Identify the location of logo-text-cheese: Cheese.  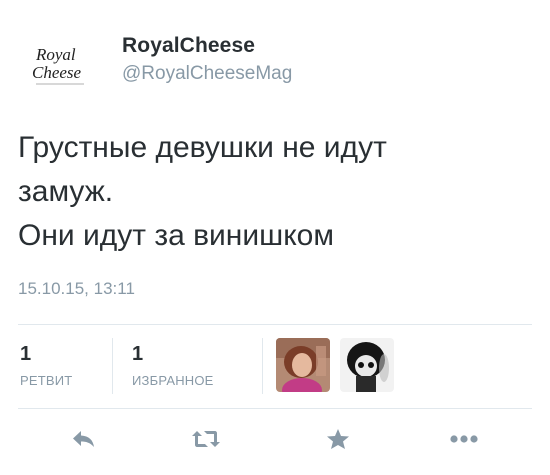
(57, 72).